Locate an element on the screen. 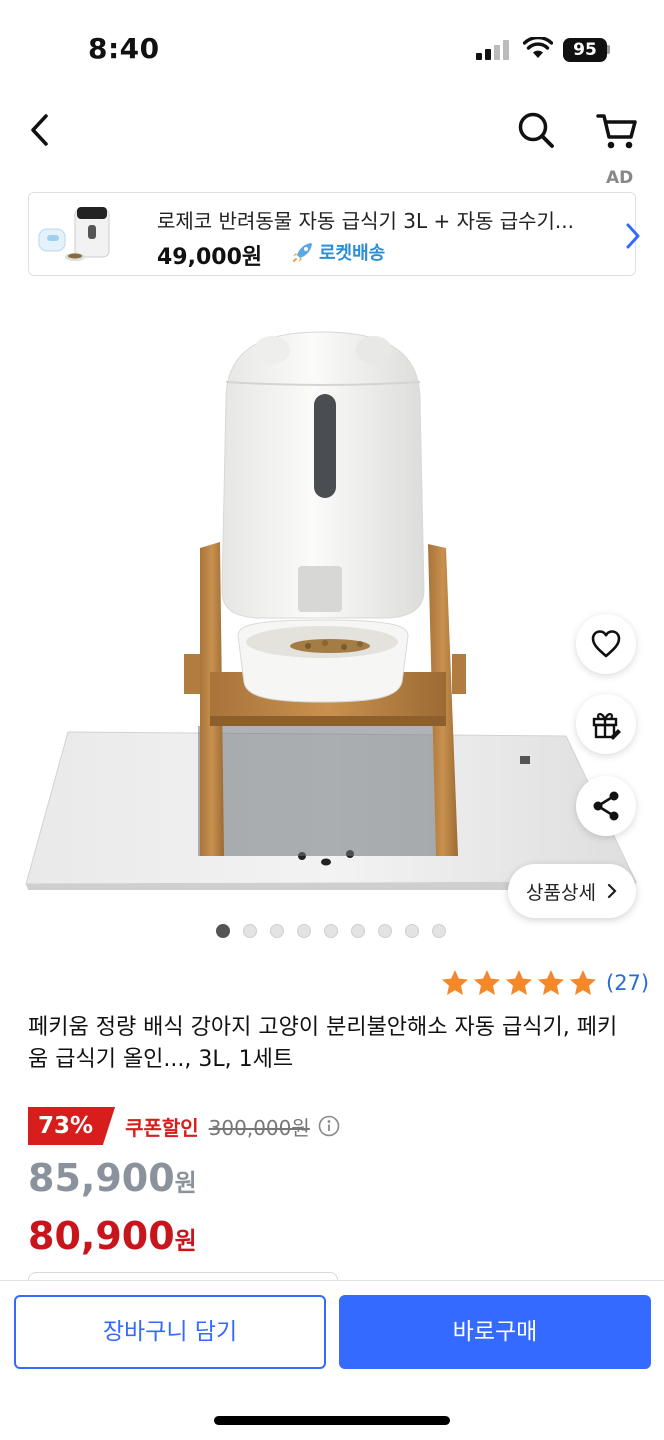  battery-level: 95 is located at coordinates (585, 50).